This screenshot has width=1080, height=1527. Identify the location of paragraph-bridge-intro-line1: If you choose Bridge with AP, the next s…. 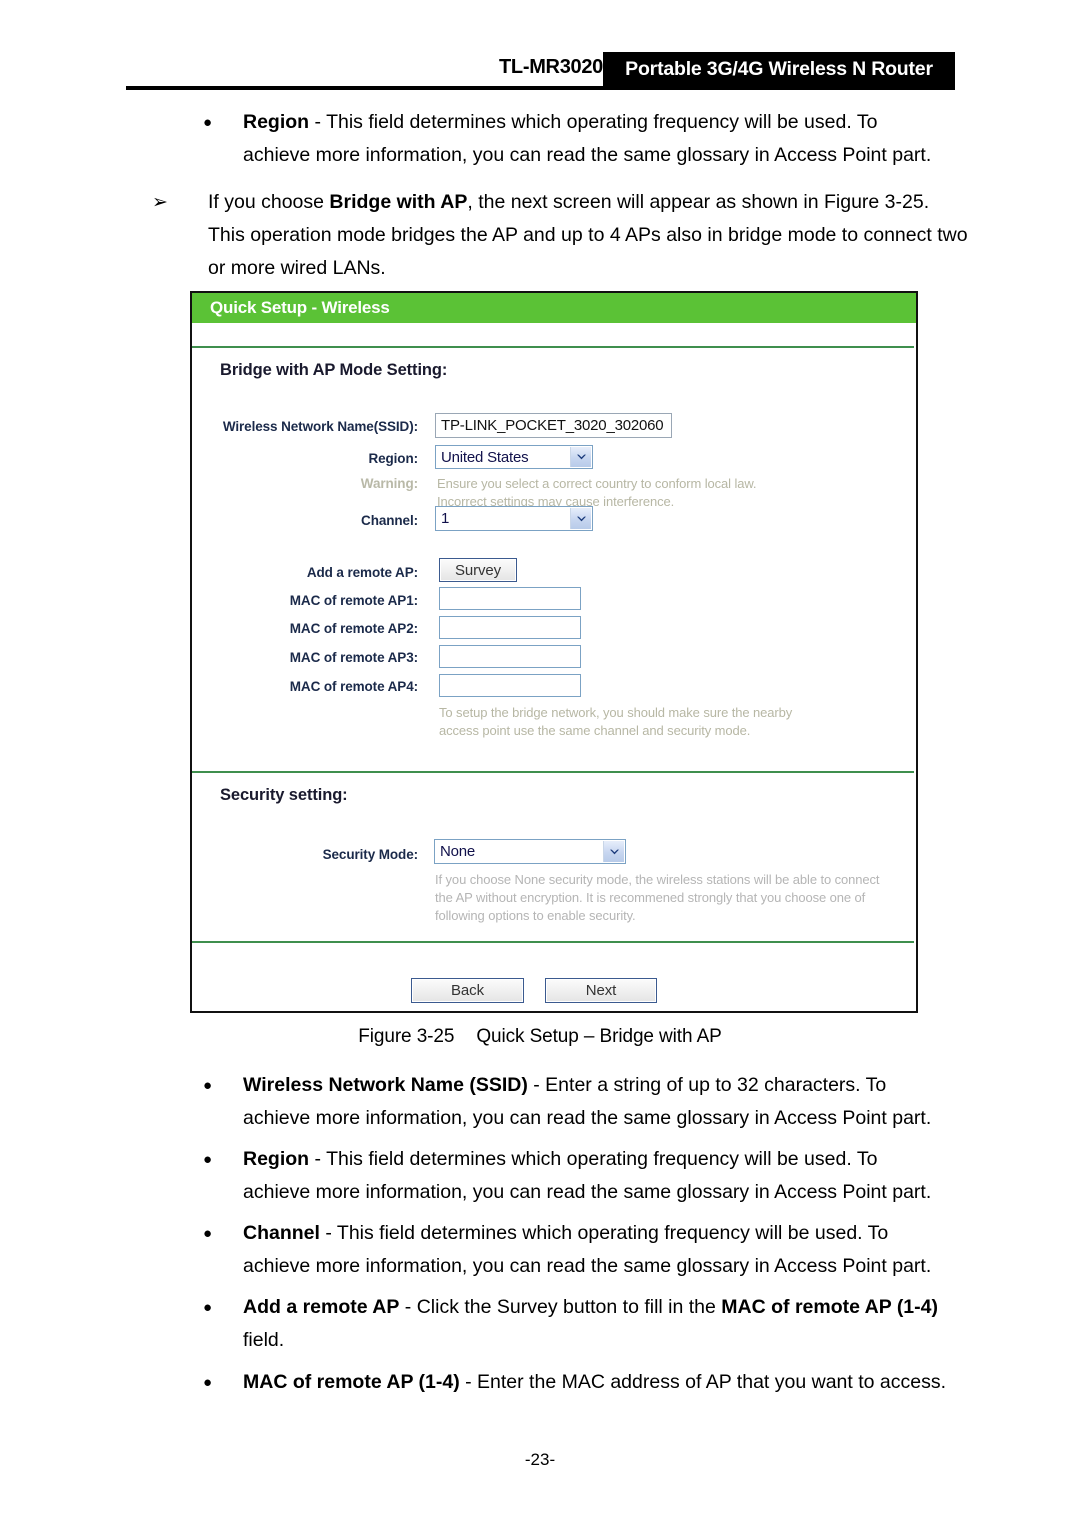
(588, 202).